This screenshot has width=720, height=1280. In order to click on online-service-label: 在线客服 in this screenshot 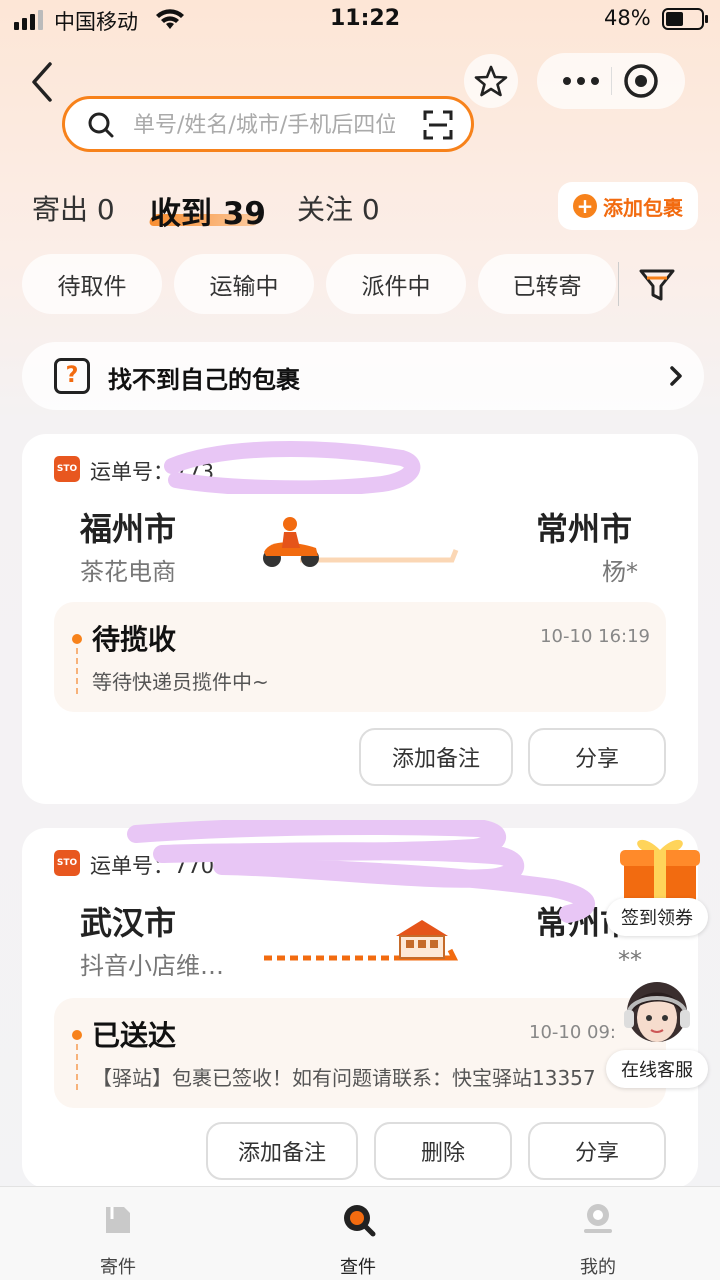, I will do `click(657, 1069)`.